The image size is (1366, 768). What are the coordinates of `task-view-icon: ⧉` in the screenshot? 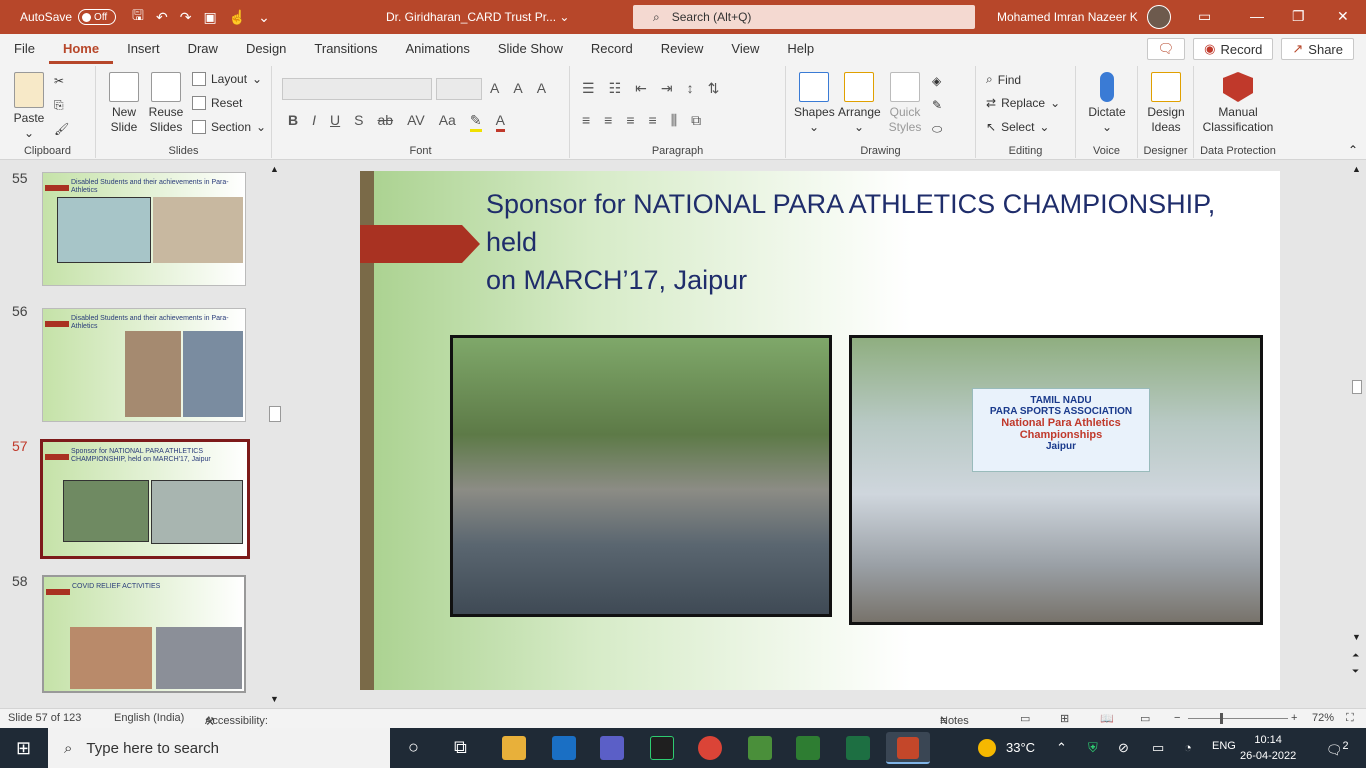 It's located at (460, 747).